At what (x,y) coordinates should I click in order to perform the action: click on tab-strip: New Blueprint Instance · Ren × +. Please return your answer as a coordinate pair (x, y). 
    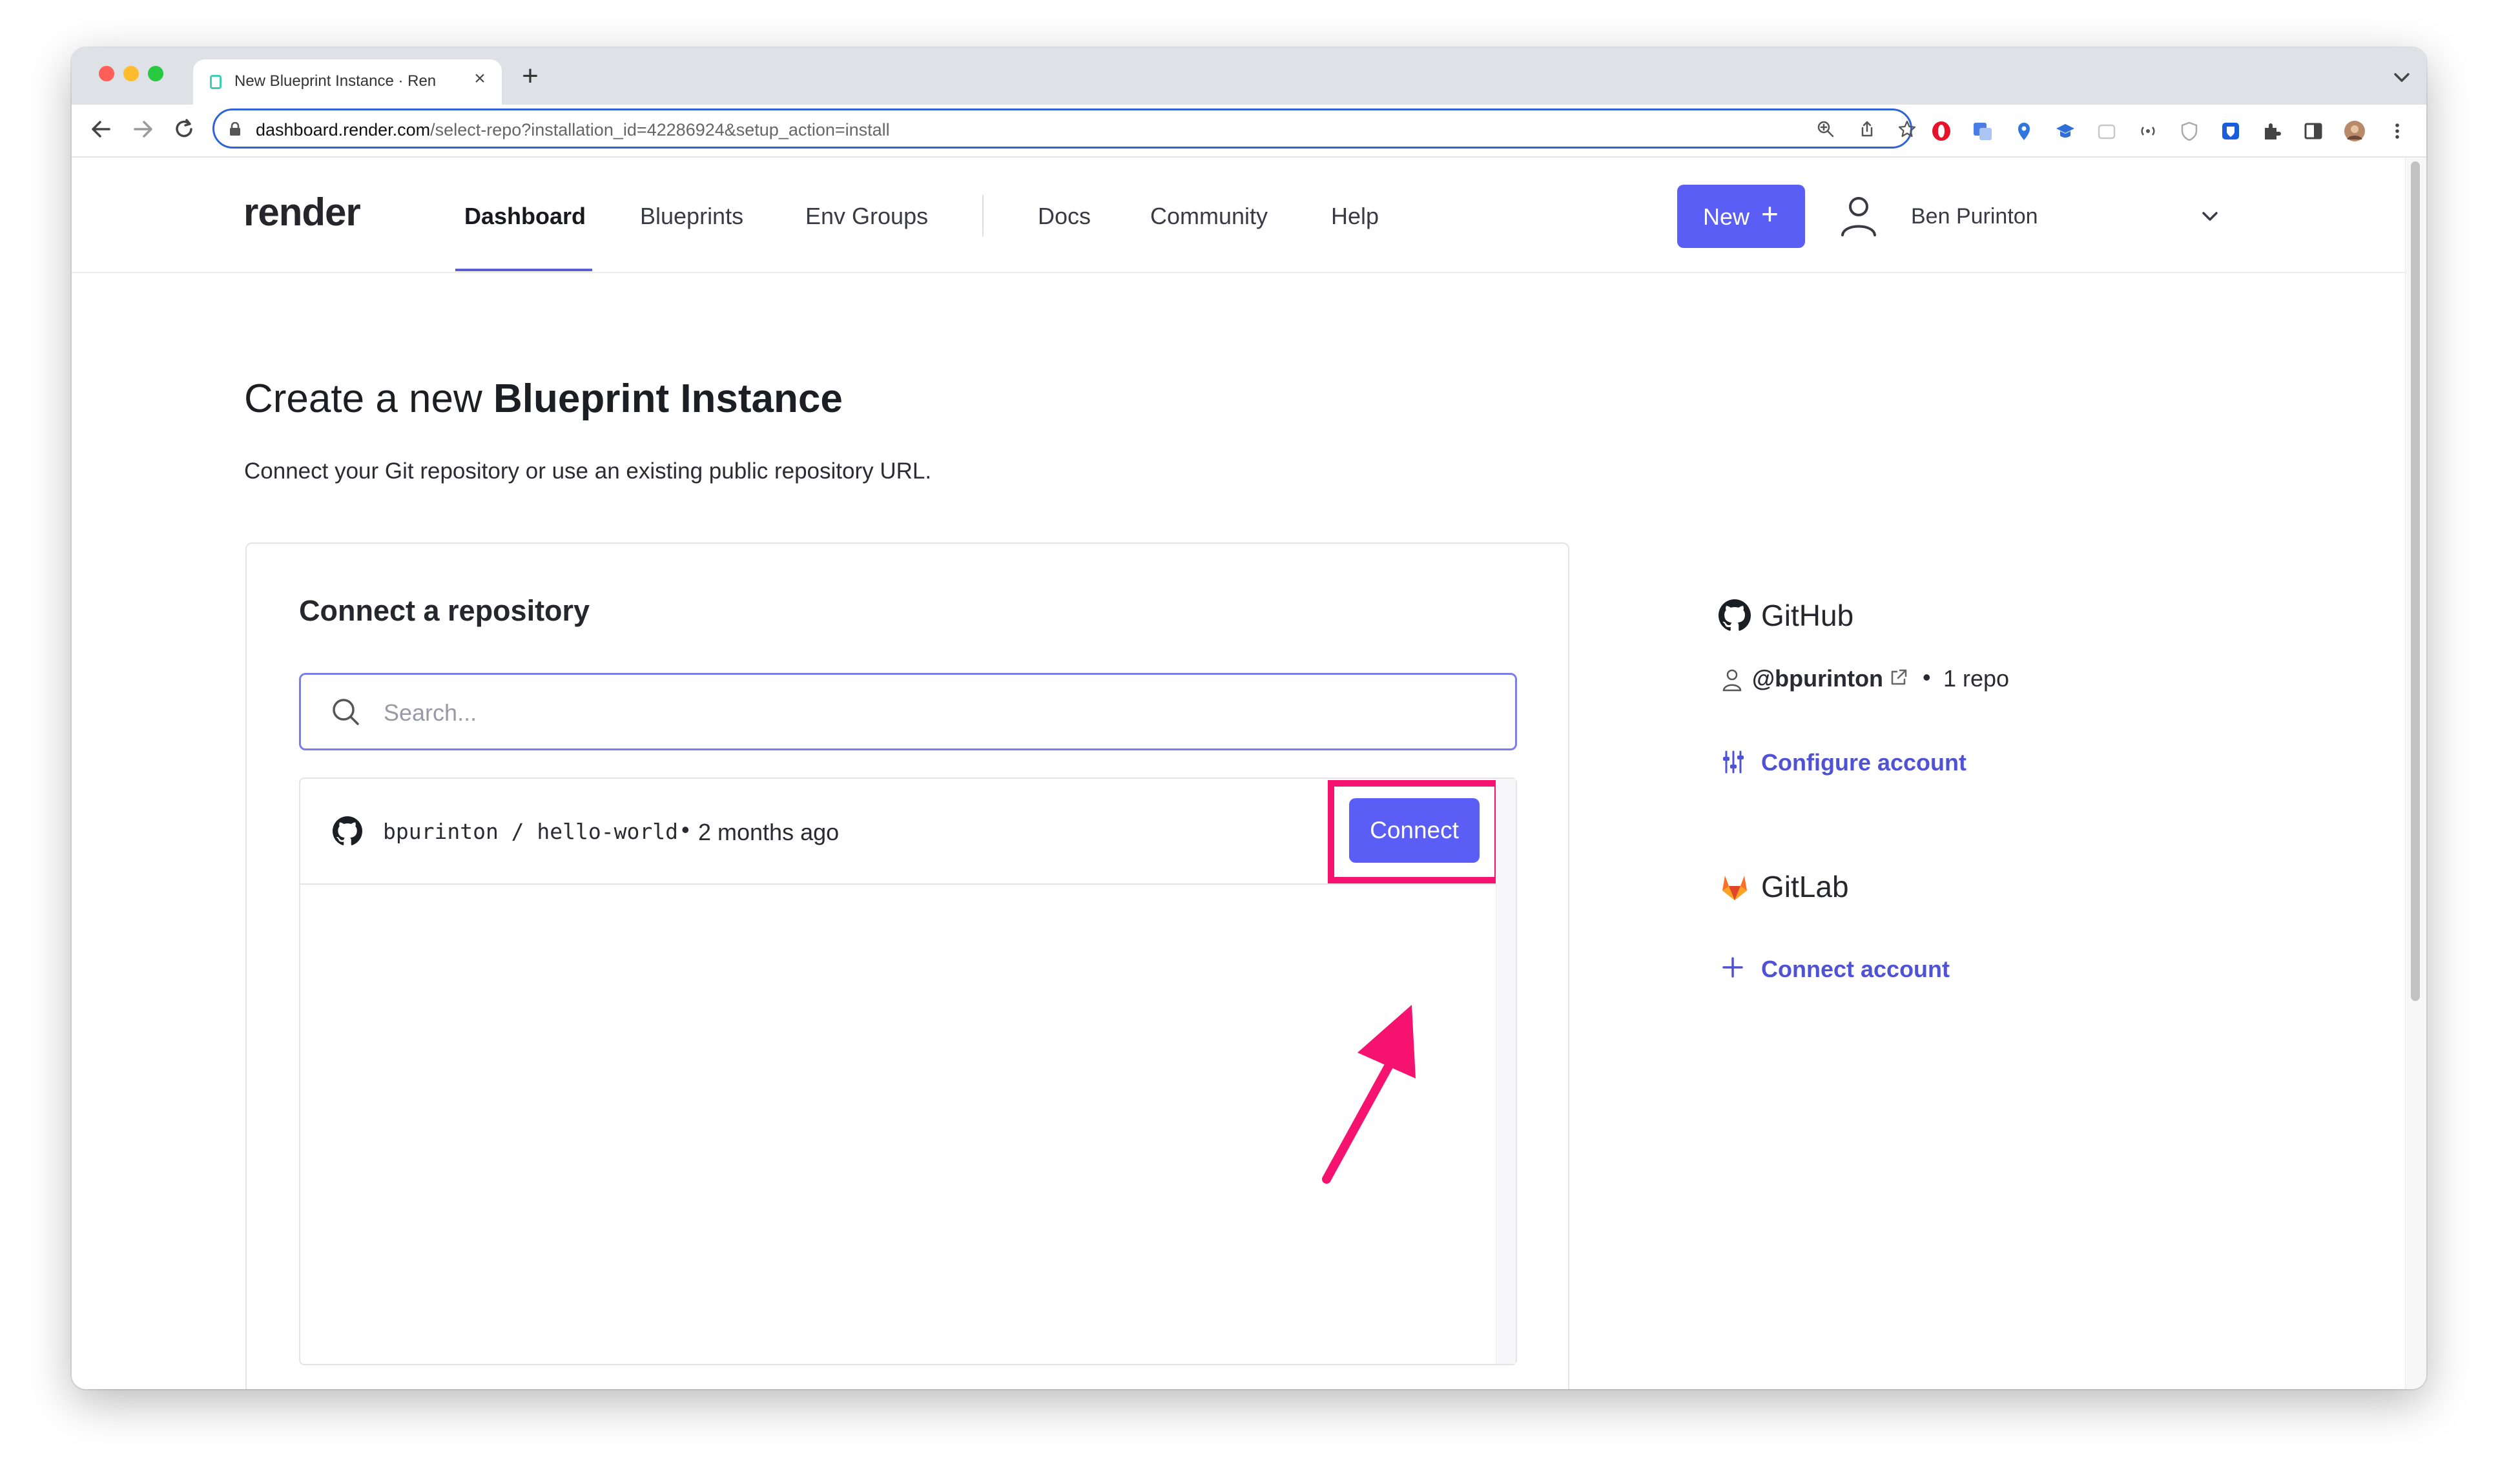
    Looking at the image, I should click on (1249, 76).